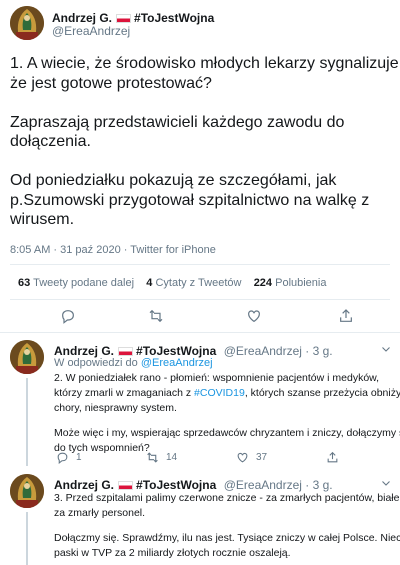 Image resolution: width=400 pixels, height=565 pixels. I want to click on reply-to-handle: @EreaAndrzej, so click(177, 363).